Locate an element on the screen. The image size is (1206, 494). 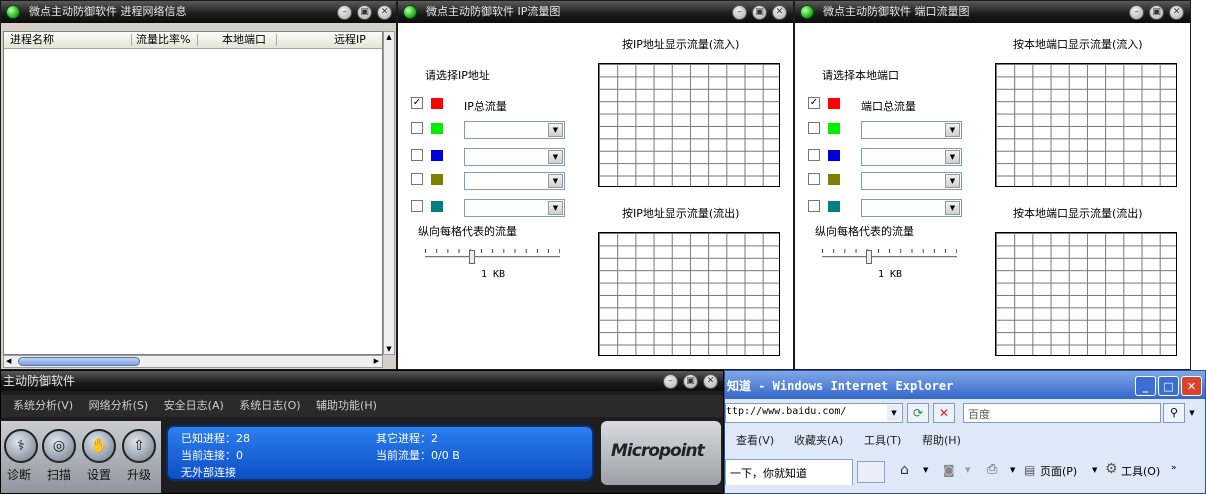
menu-security-log: 安全日志(A) is located at coordinates (194, 405).